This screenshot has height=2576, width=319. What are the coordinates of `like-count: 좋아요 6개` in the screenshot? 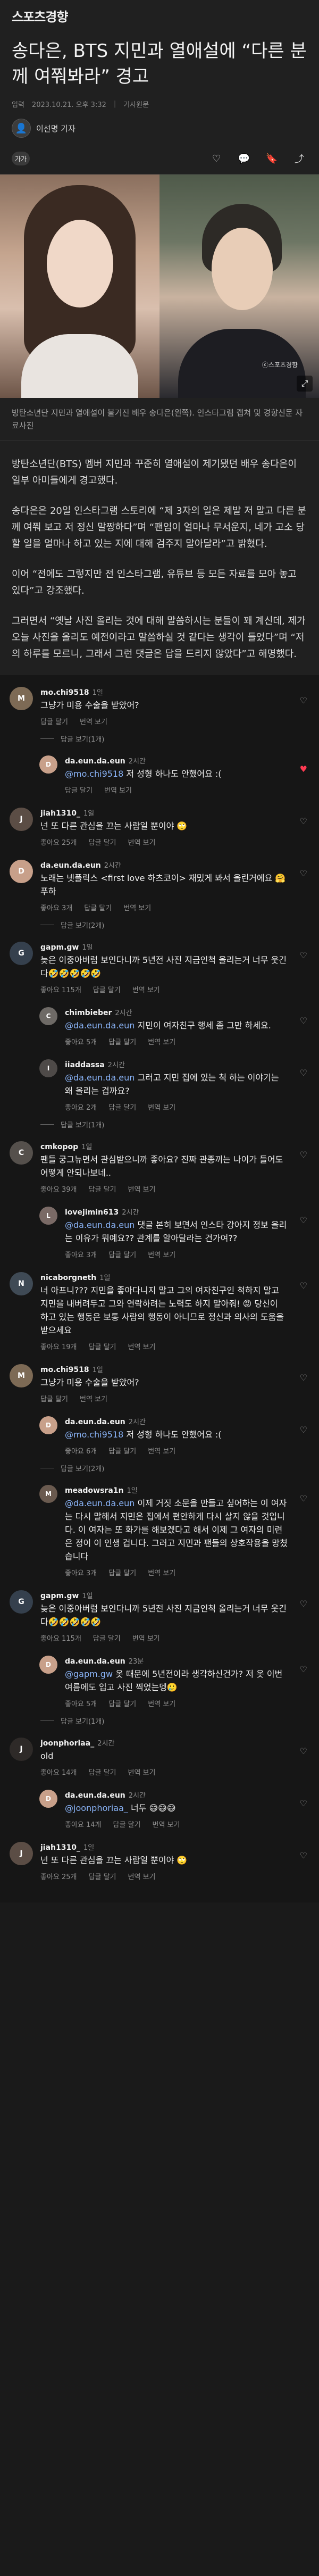 It's located at (81, 1450).